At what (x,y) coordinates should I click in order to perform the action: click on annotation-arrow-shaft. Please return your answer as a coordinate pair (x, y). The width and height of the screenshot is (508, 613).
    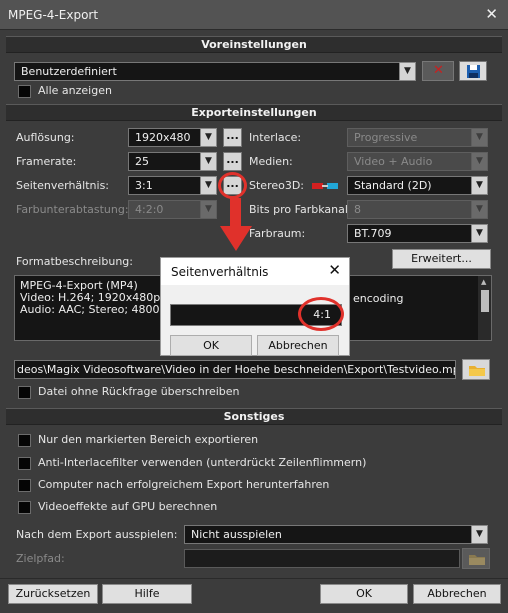
    Looking at the image, I should click on (235, 213).